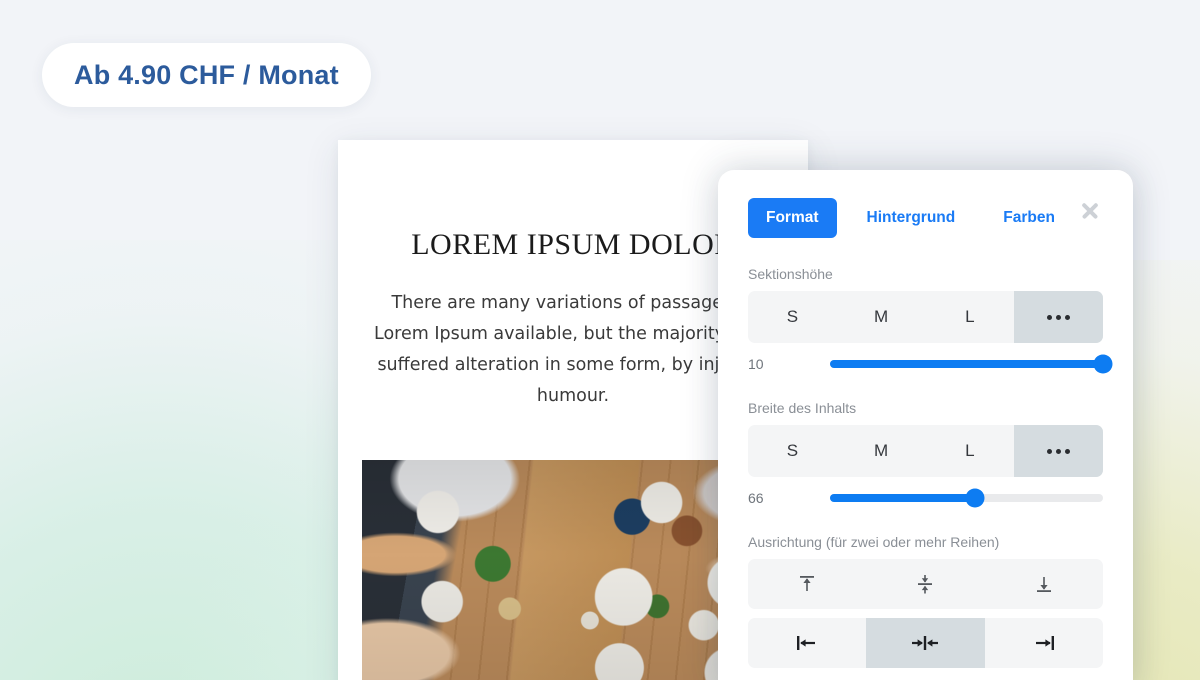  What do you see at coordinates (573, 396) in the screenshot?
I see `paragraph-line: humour.` at bounding box center [573, 396].